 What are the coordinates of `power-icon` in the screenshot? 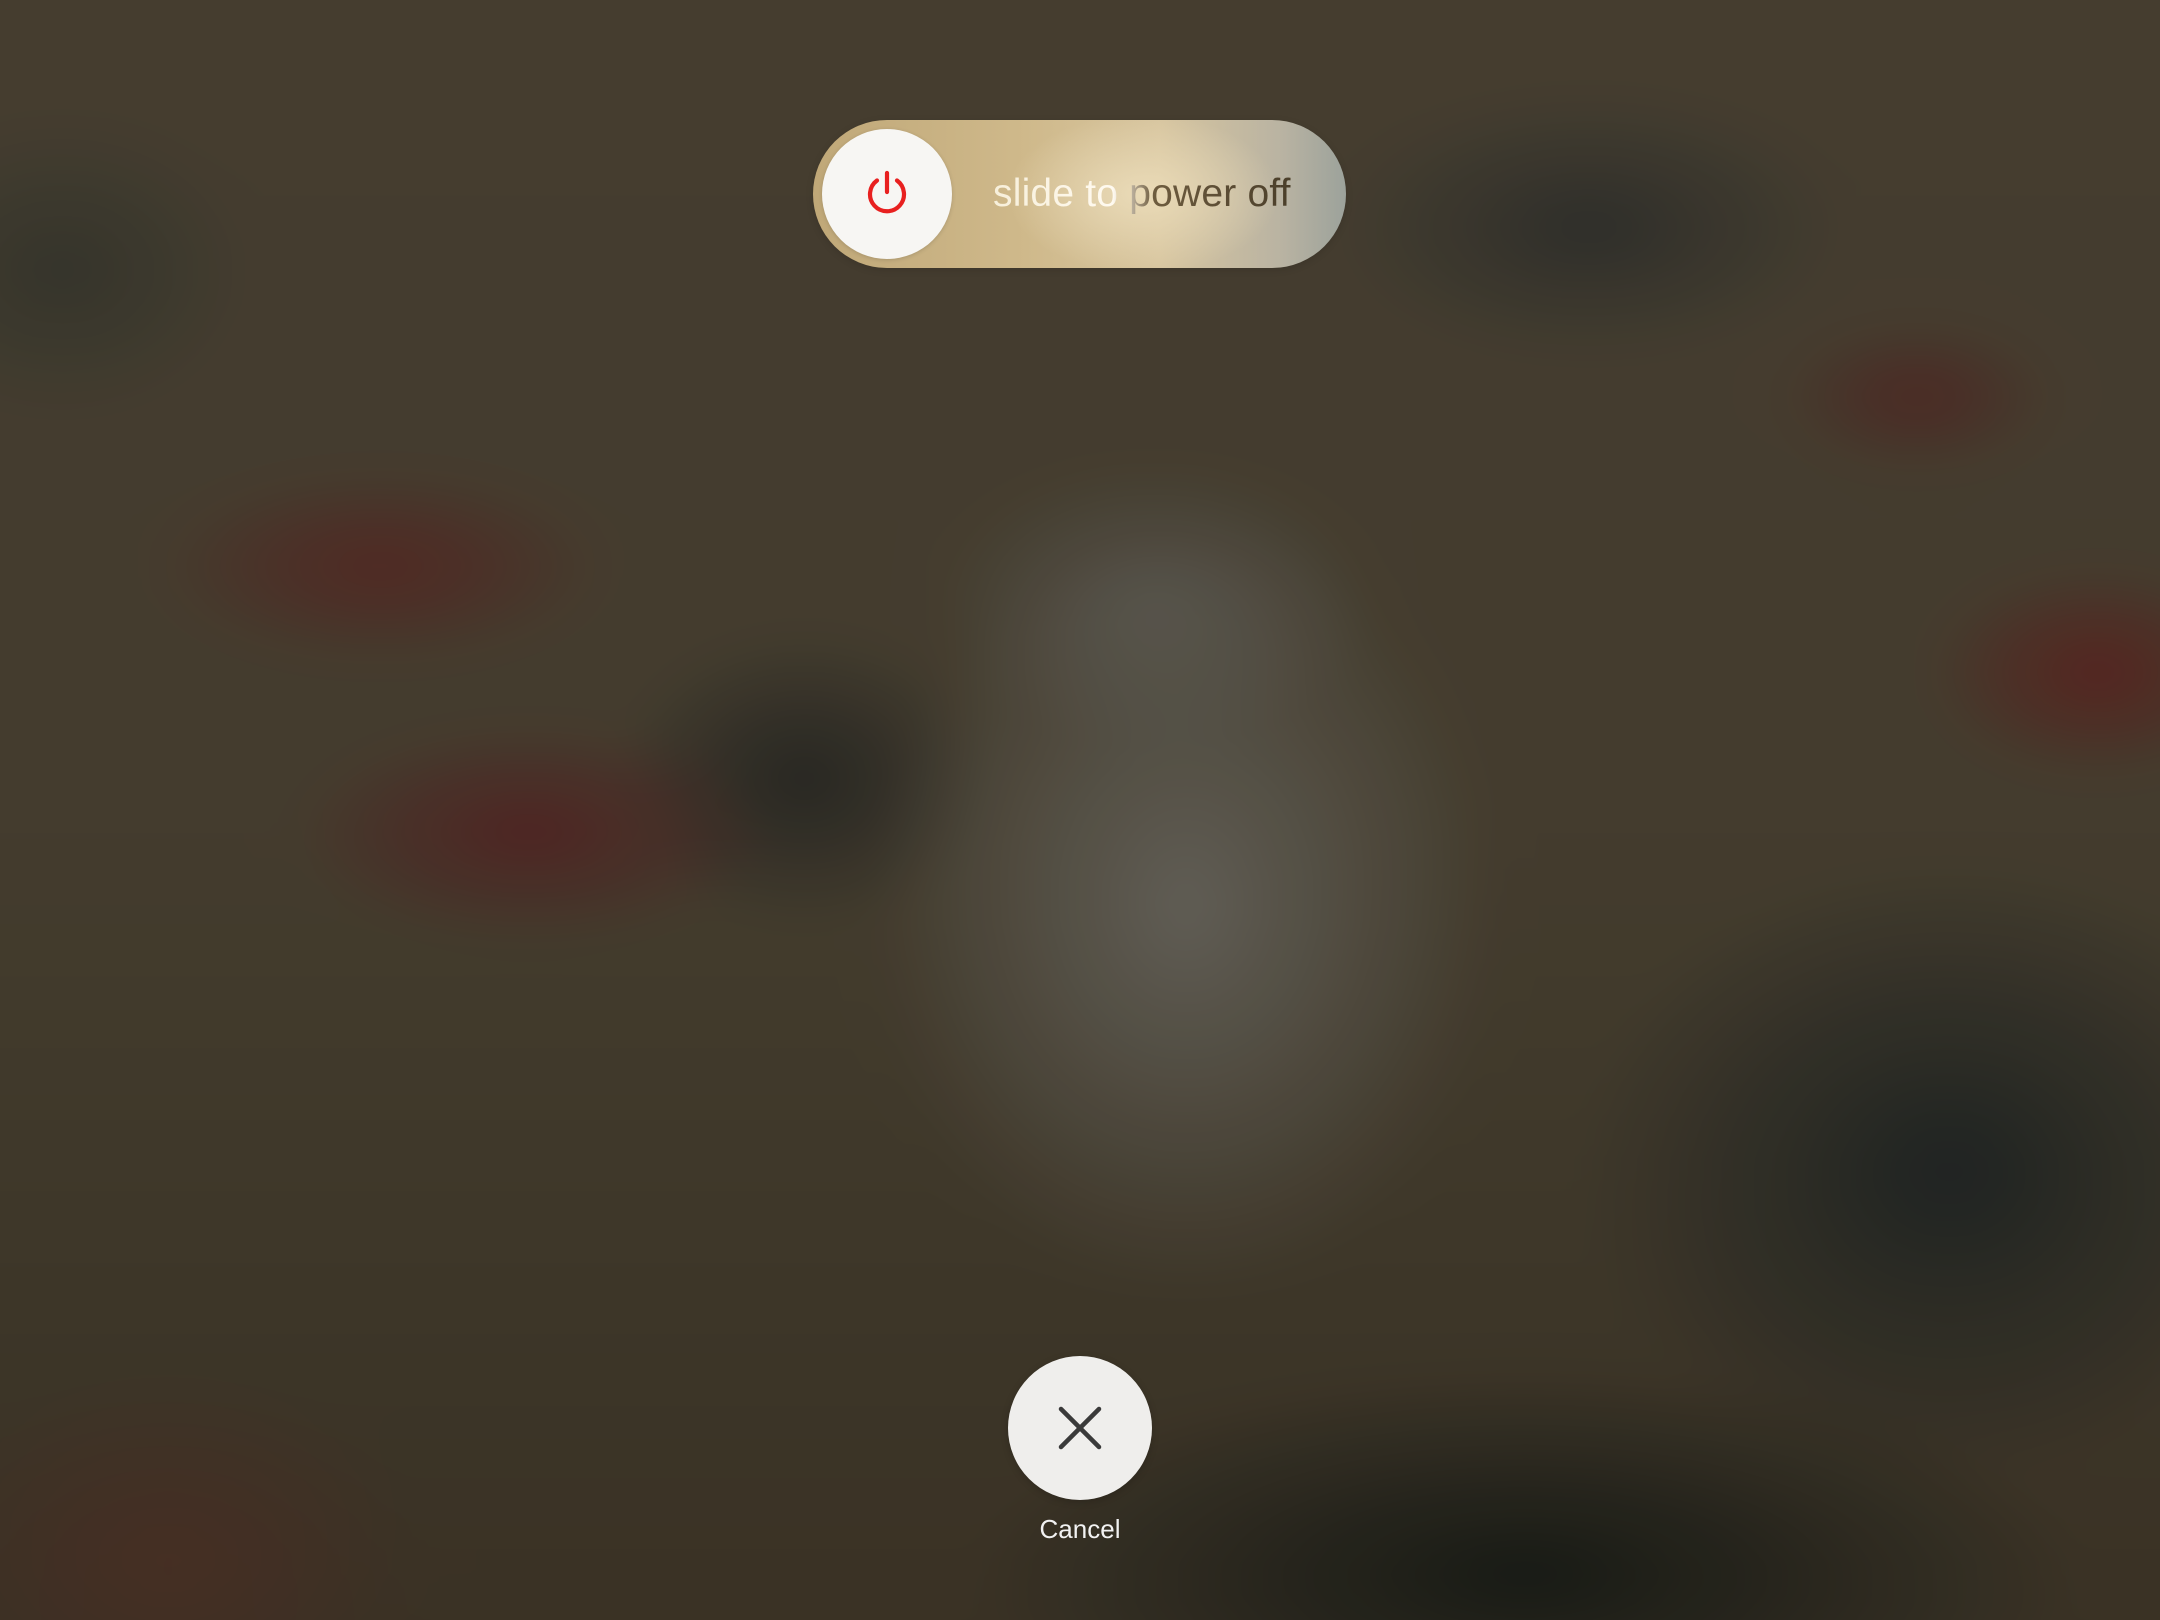 It's located at (887, 192).